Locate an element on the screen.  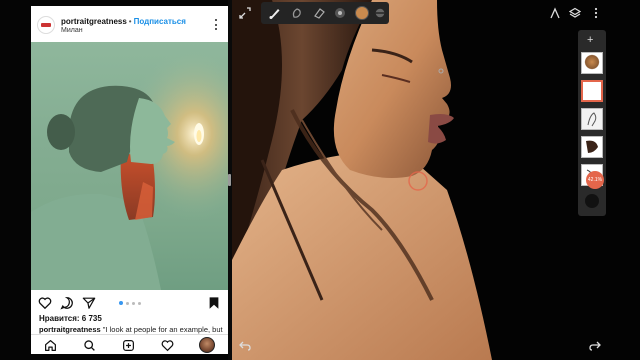
brush-icon is located at coordinates (275, 13).